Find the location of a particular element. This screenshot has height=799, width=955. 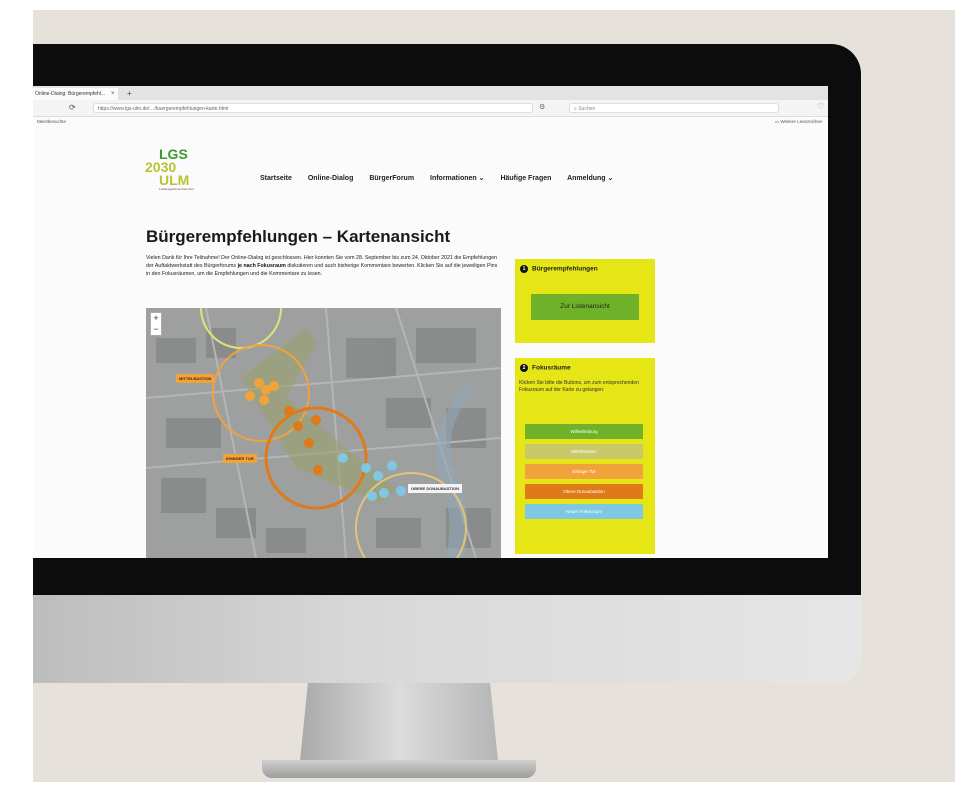

panel-heading: 1 Bürgerempfehlungen is located at coordinates (559, 269).